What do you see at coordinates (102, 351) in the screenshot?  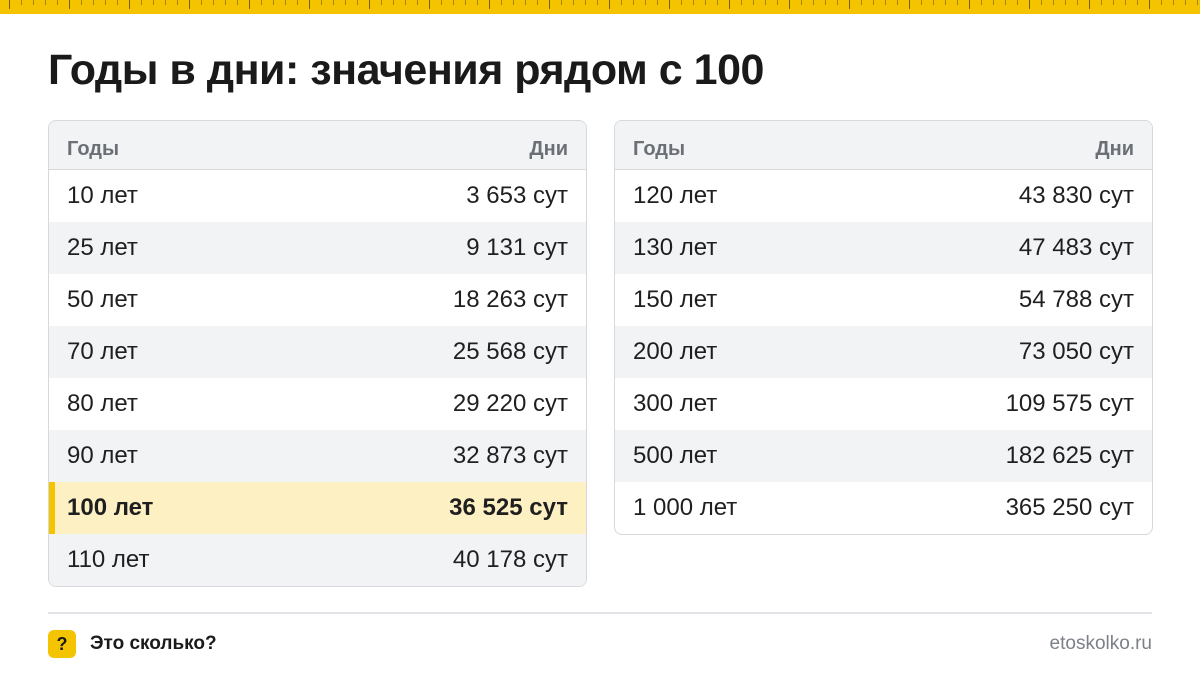 I see `cell-years: 70 лет` at bounding box center [102, 351].